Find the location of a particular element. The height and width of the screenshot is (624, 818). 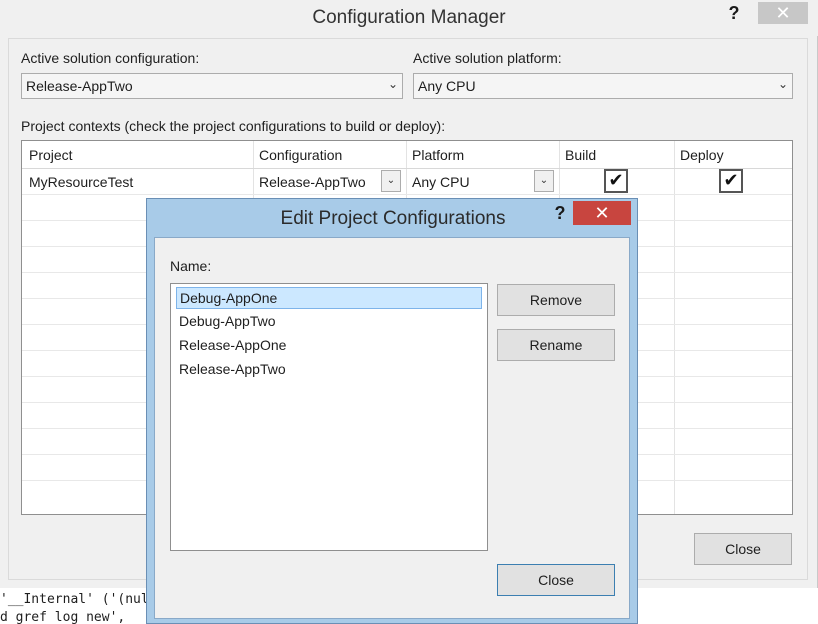

dialog-close-button: Close is located at coordinates (556, 580).